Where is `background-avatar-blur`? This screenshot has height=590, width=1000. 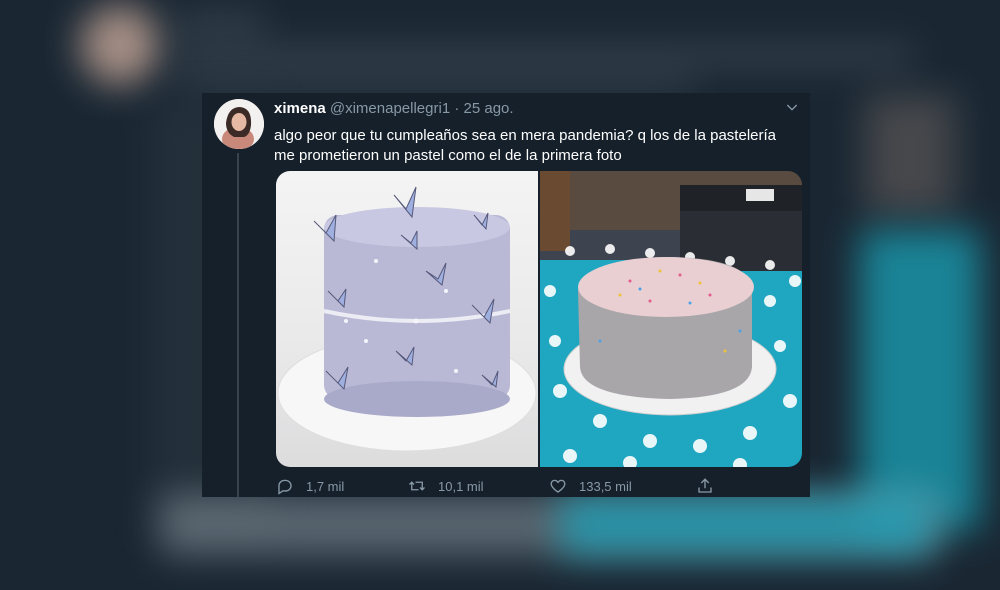 background-avatar-blur is located at coordinates (120, 45).